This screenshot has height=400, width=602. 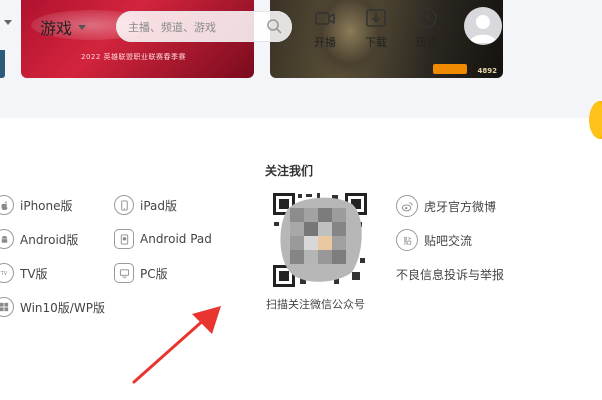 I want to click on platform-link-iphone: iPhone版, so click(x=36, y=205).